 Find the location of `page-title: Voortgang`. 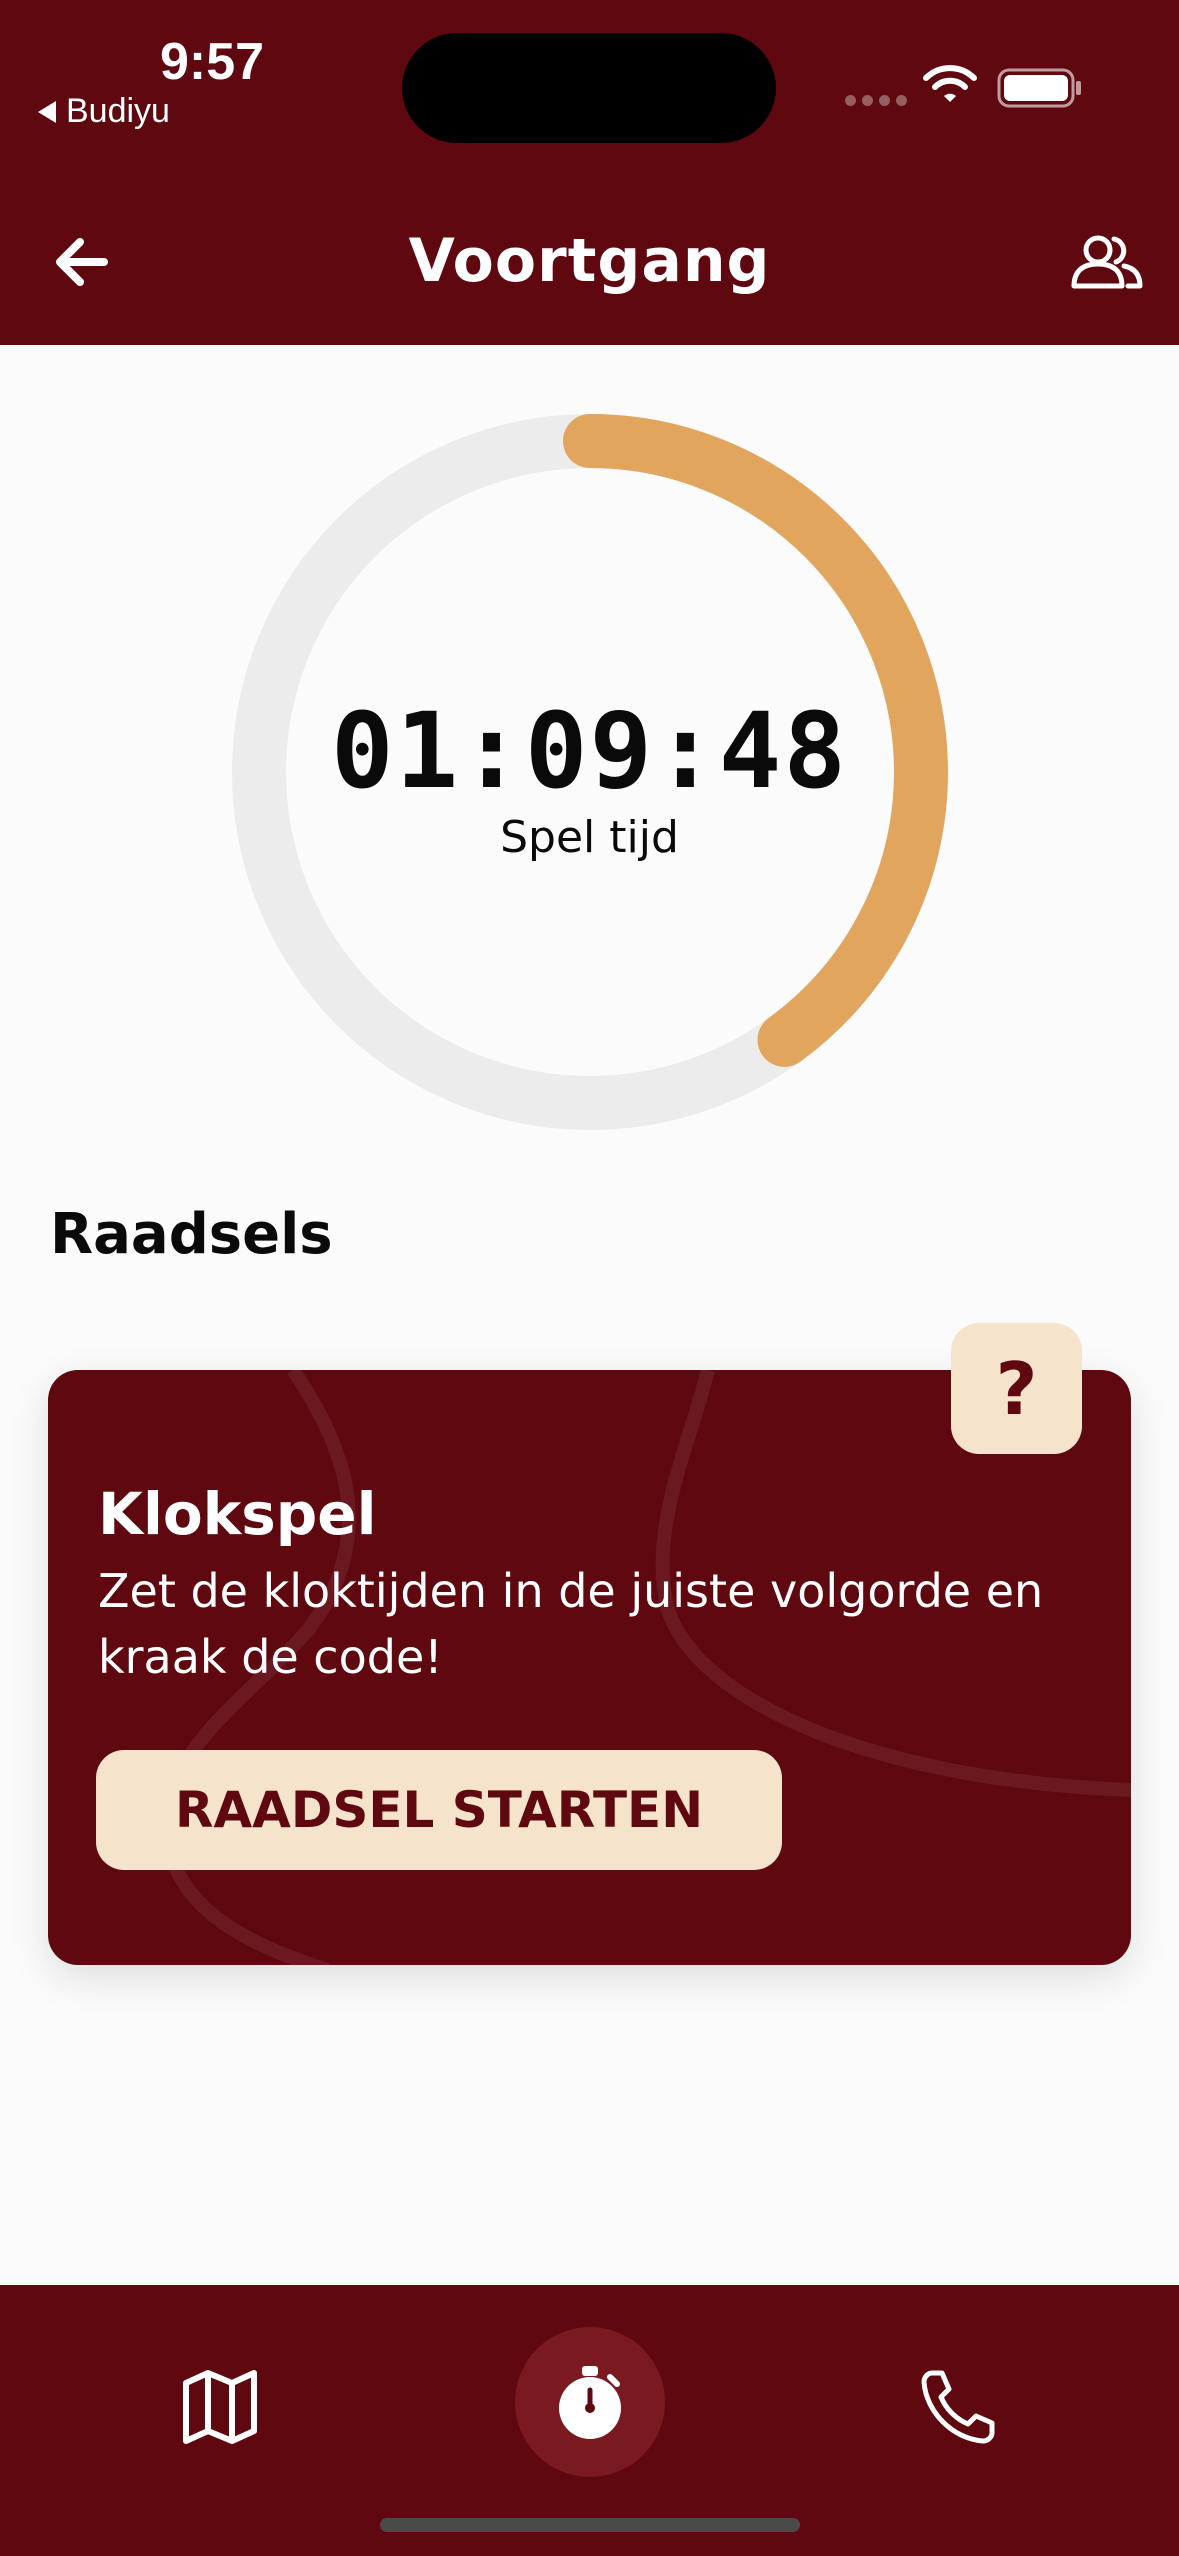

page-title: Voortgang is located at coordinates (589, 261).